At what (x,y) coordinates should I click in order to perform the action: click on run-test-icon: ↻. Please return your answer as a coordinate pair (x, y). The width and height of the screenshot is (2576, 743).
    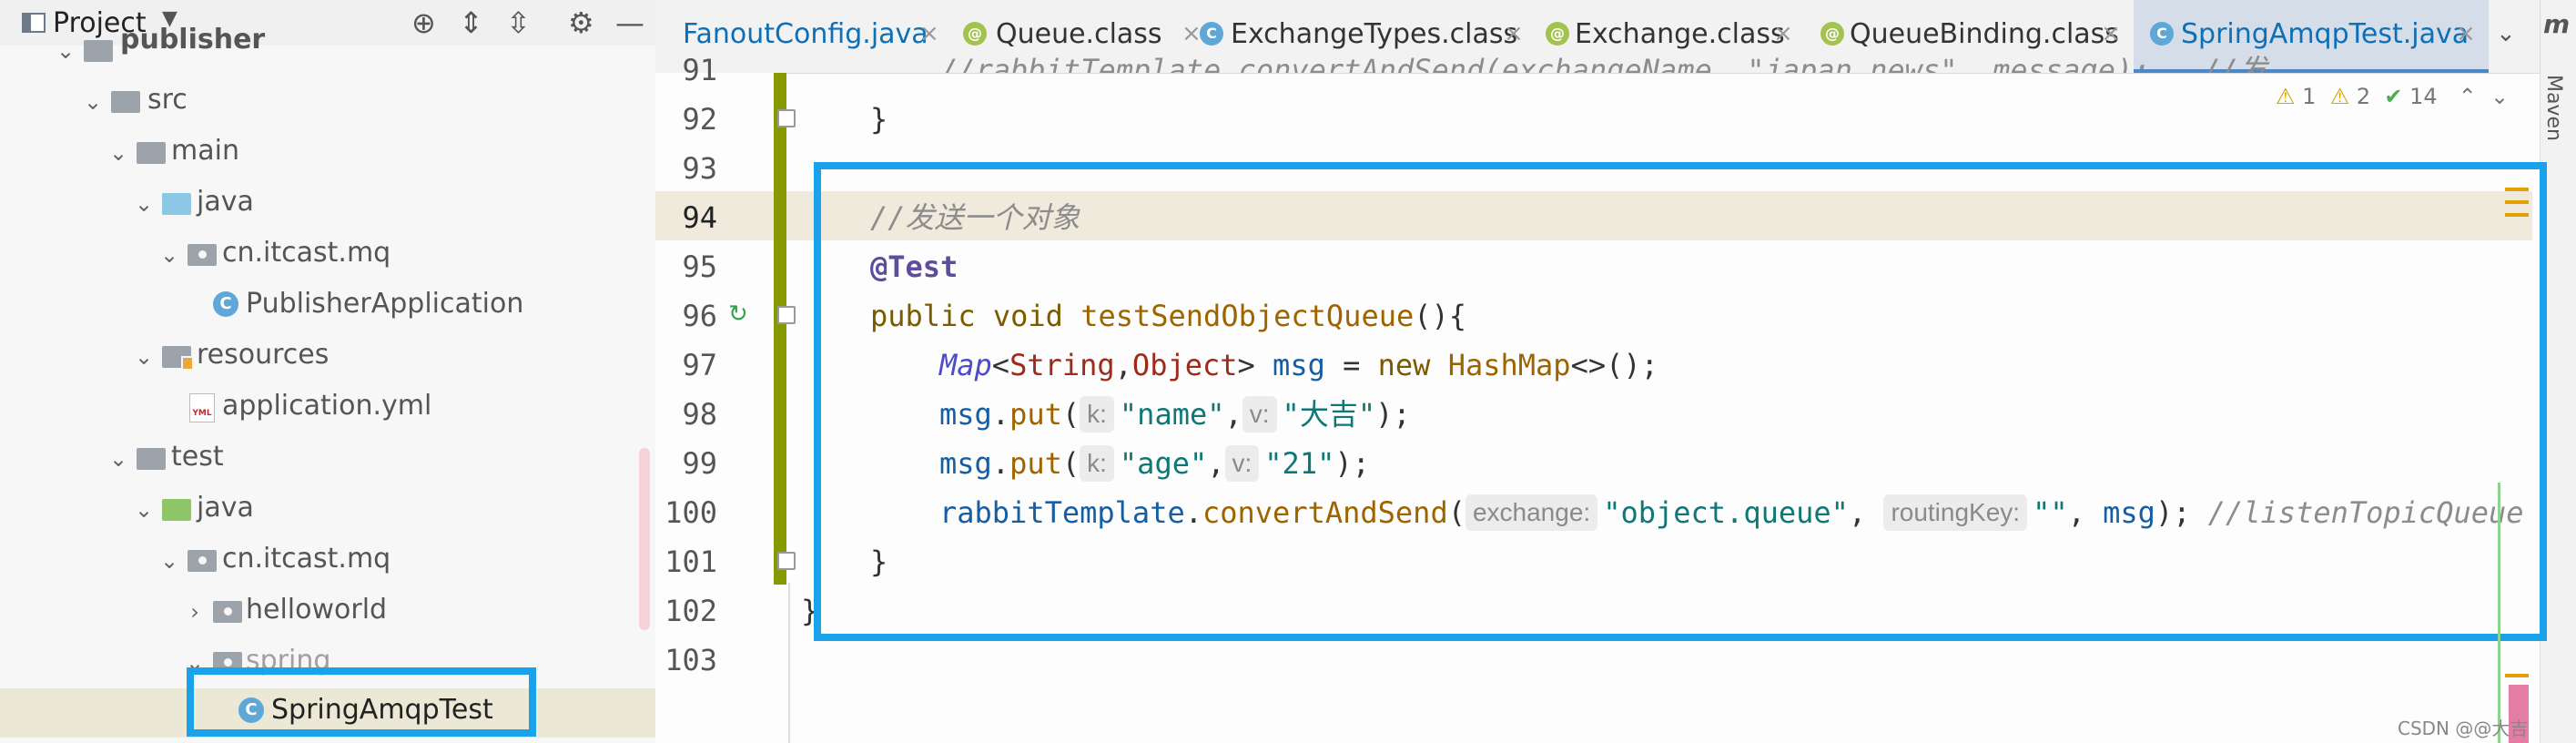
    Looking at the image, I should click on (741, 314).